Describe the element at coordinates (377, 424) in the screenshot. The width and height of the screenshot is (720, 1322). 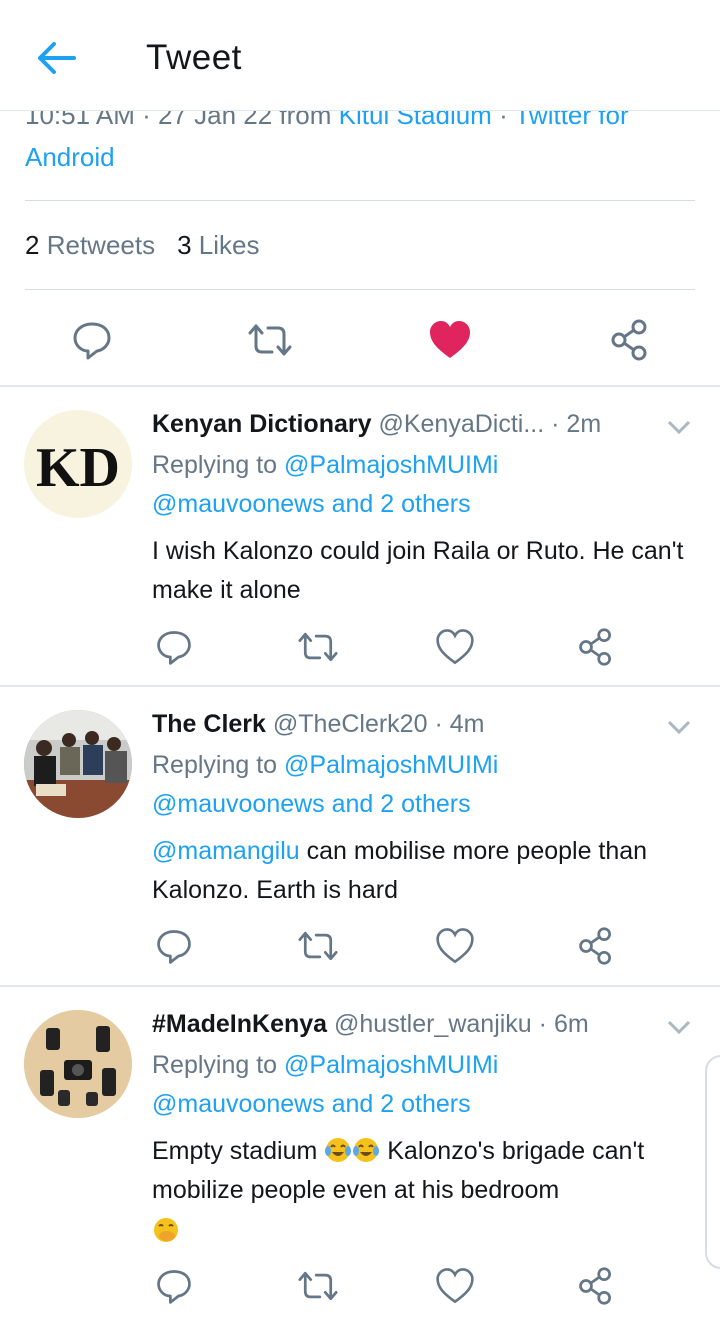
I see `reply-author: Kenyan Dictionary @KenyaDicti... · 2m` at that location.